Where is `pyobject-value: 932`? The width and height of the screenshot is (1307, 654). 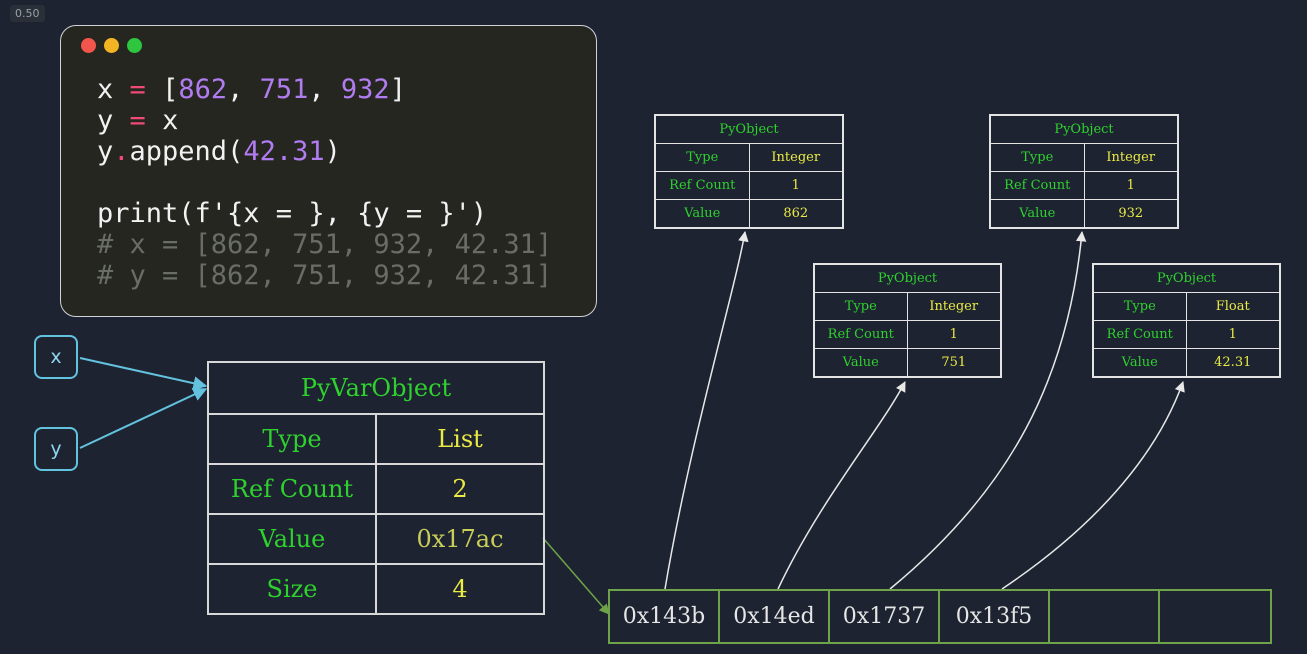 pyobject-value: 932 is located at coordinates (1131, 214).